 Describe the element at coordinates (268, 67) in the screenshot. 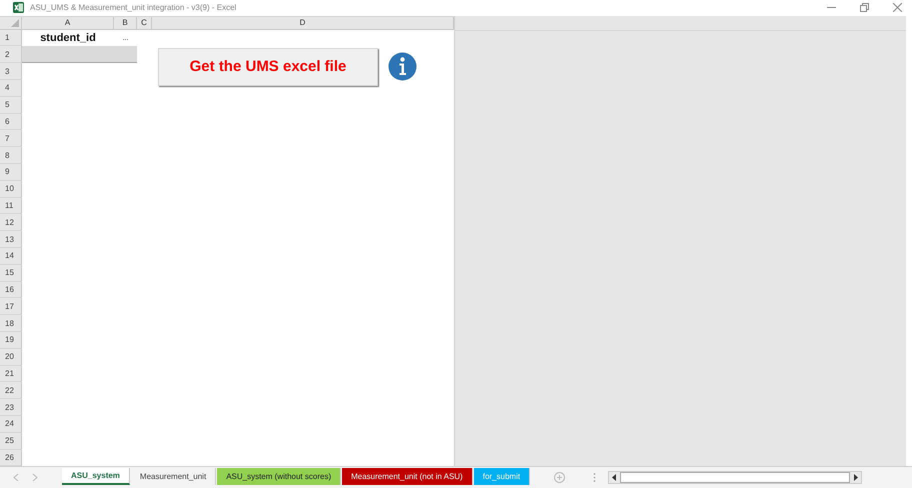

I see `get-file-button: Get the UMS excel file` at that location.